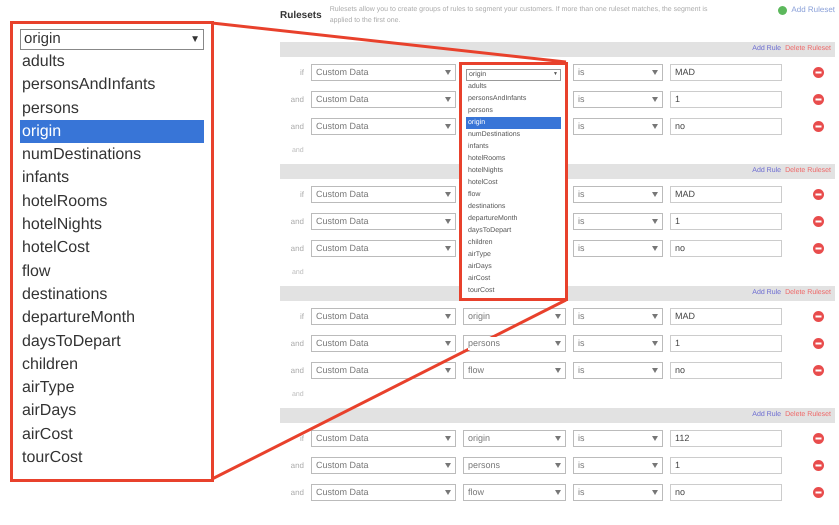 This screenshot has height=525, width=839. What do you see at coordinates (112, 364) in the screenshot?
I see `dropdown-option: children` at bounding box center [112, 364].